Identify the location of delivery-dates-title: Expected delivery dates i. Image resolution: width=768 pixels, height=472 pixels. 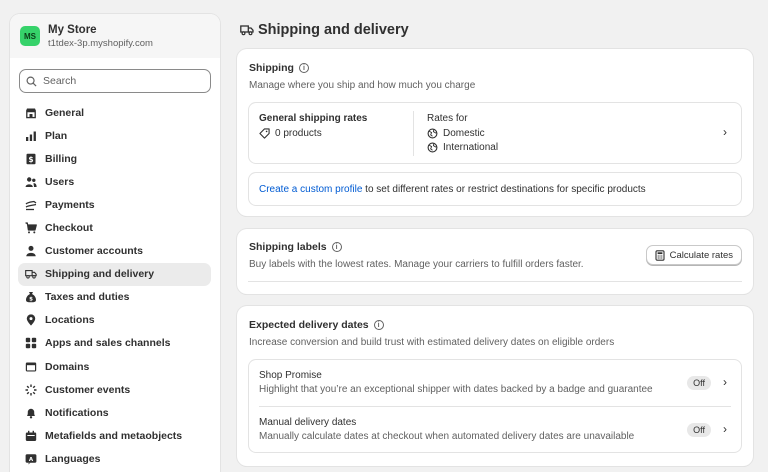
(431, 325).